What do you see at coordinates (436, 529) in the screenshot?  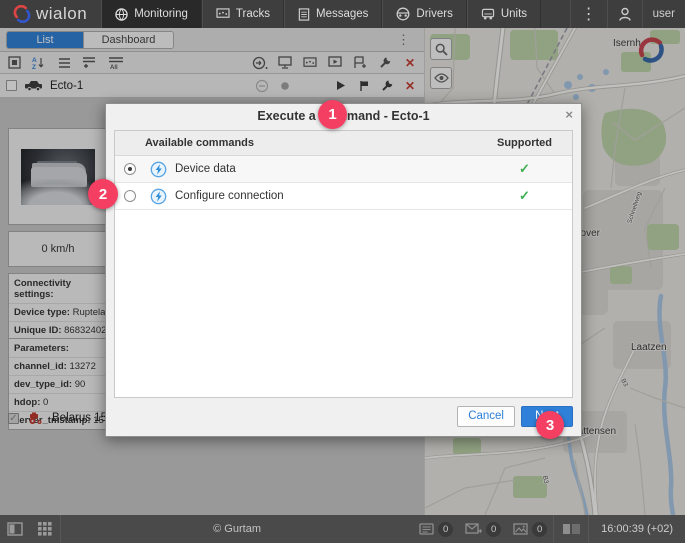 I see `notifications-counter: 0` at bounding box center [436, 529].